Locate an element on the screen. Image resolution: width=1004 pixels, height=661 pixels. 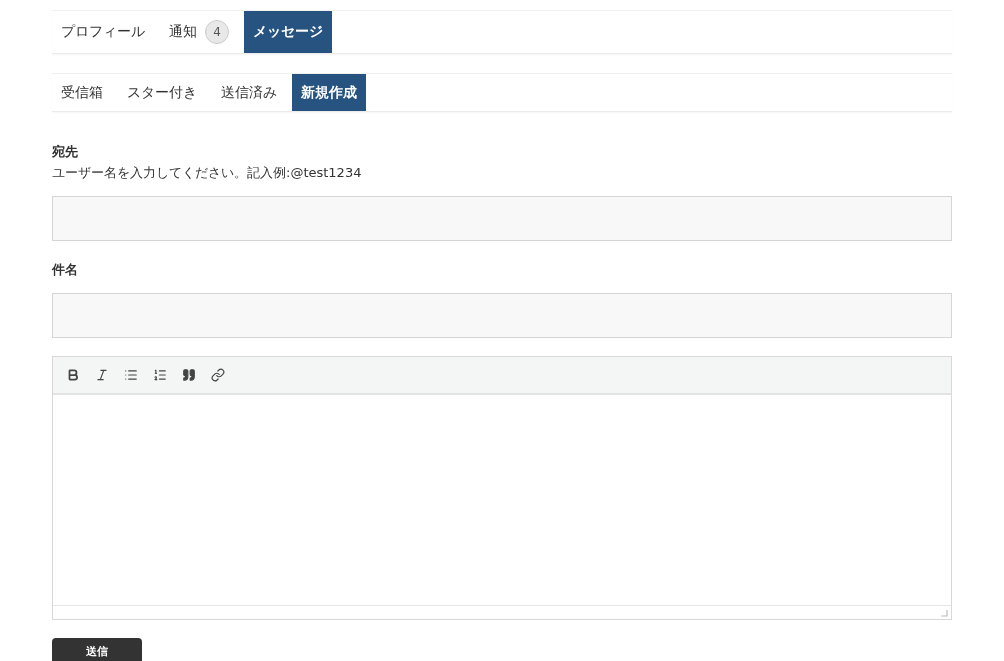
tab-label: メッセージ is located at coordinates (288, 32).